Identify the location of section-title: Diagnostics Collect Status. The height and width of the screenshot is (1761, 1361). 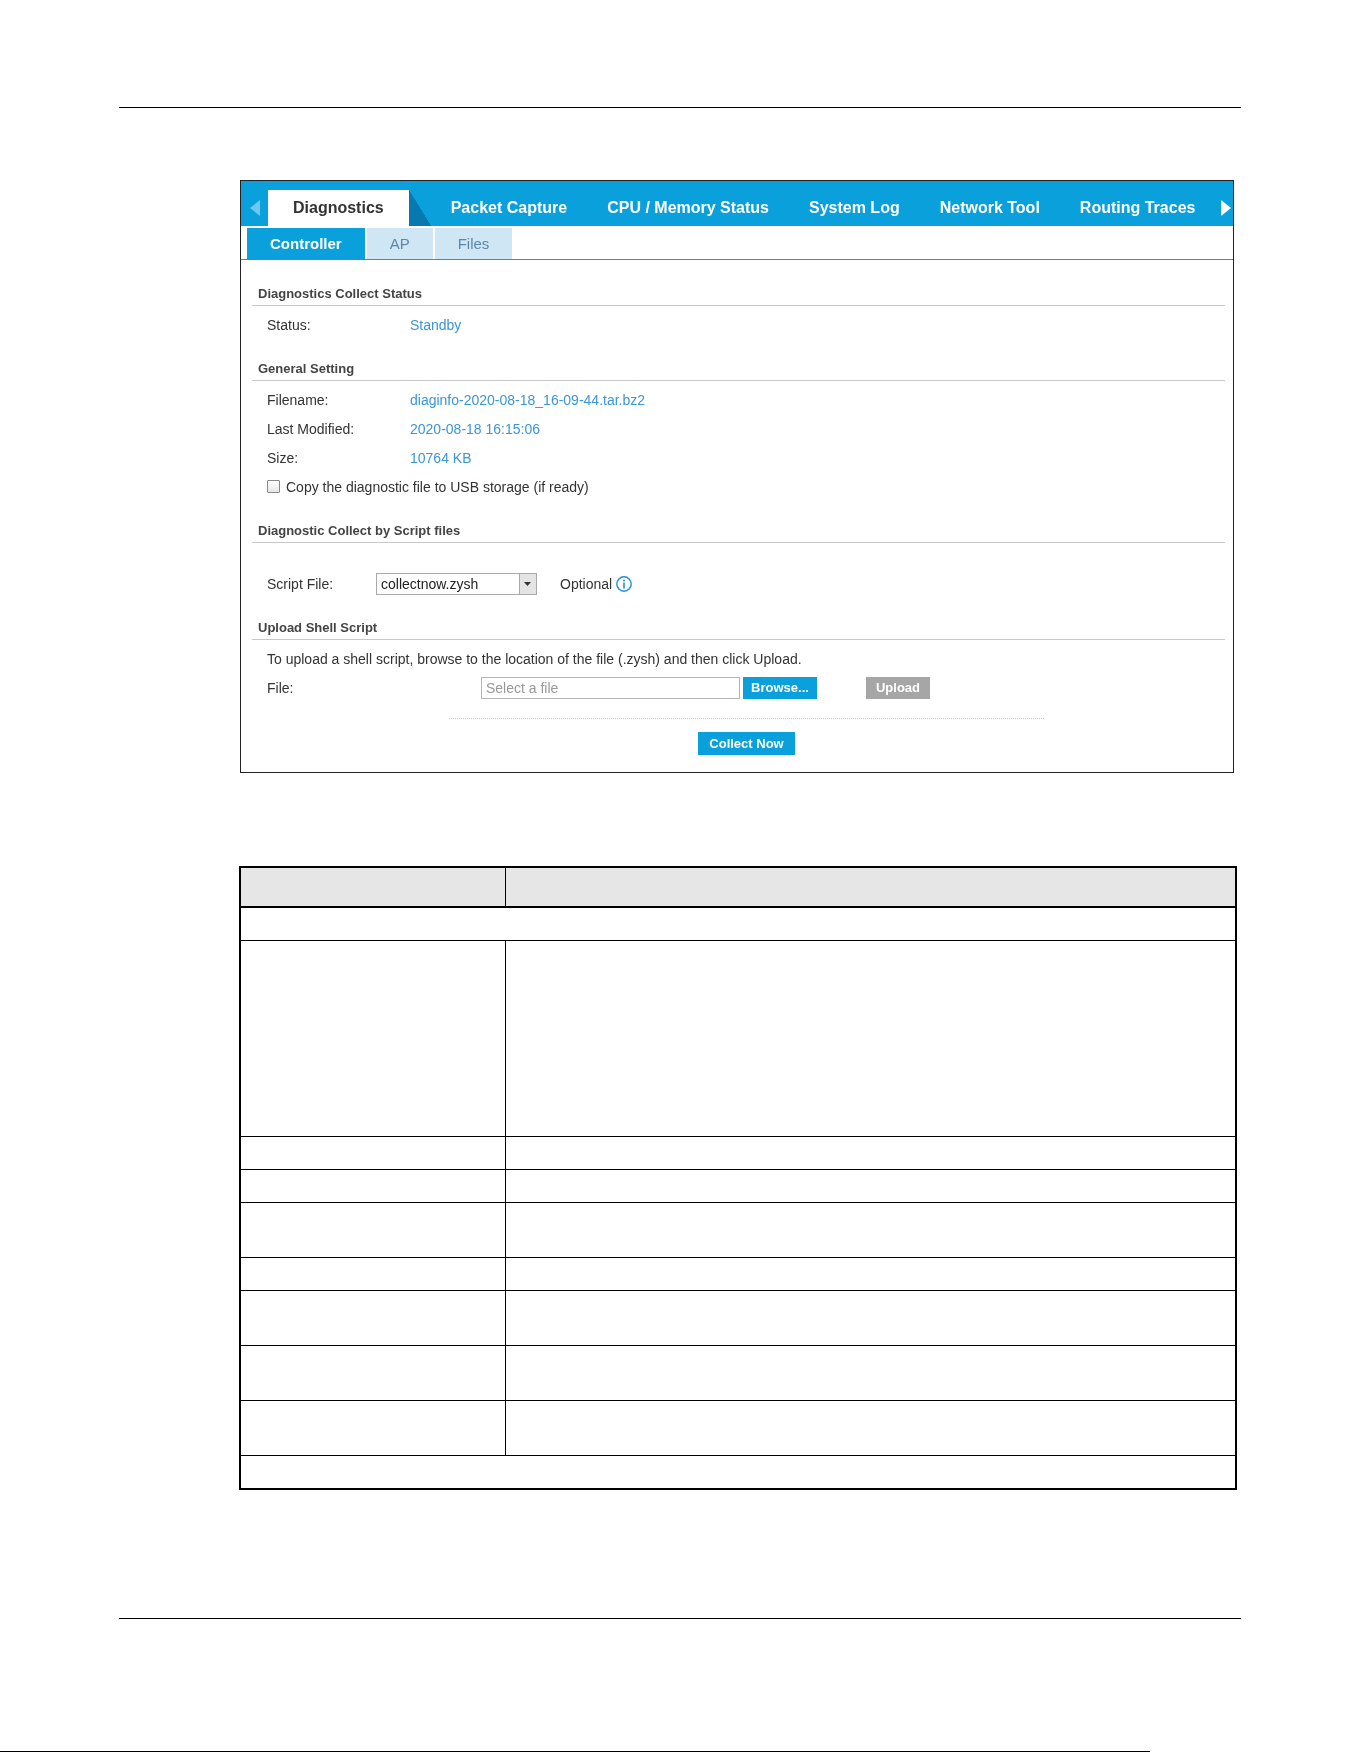
(738, 294).